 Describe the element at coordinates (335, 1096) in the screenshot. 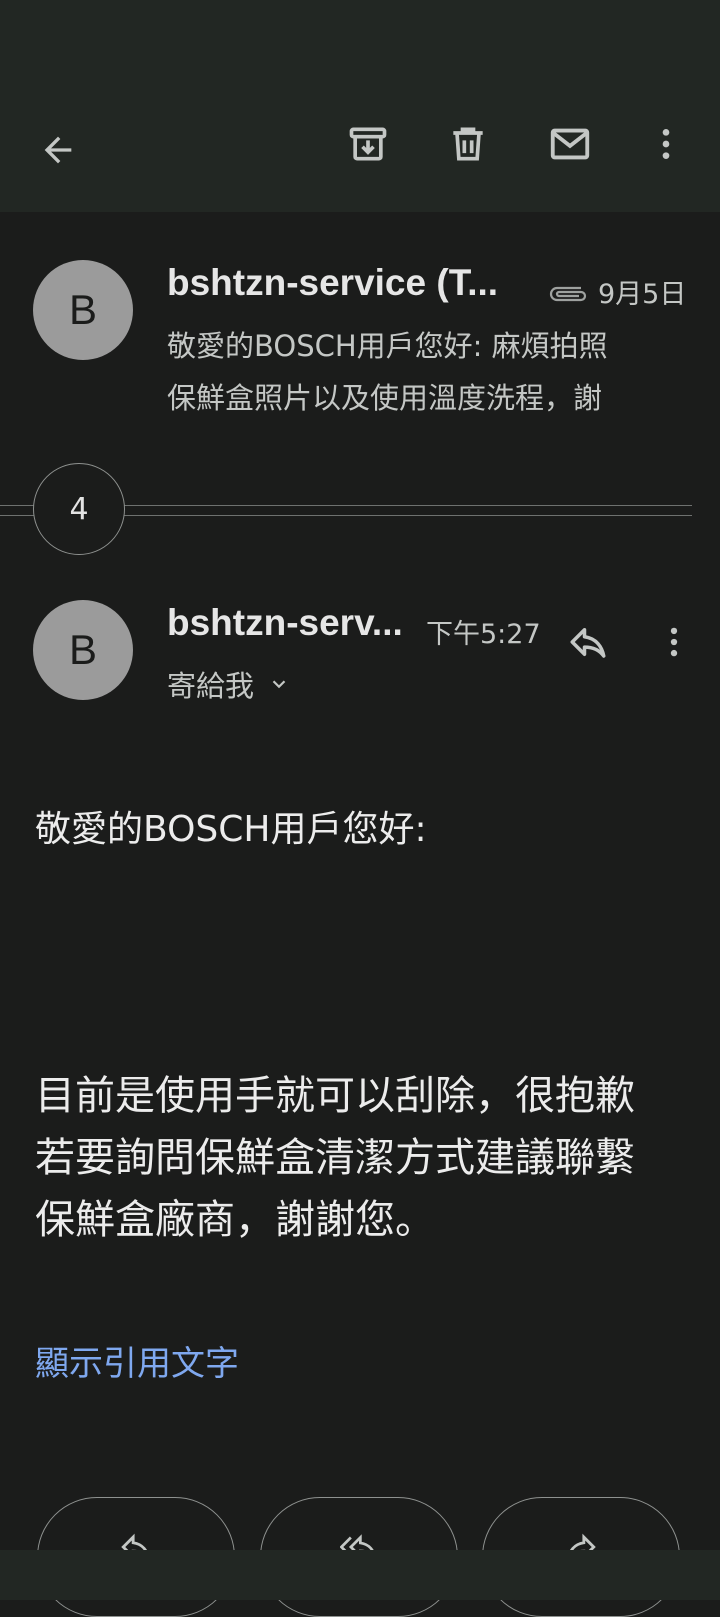

I see `body-line: 目前是使用手就可以刮除，很抱歉` at that location.